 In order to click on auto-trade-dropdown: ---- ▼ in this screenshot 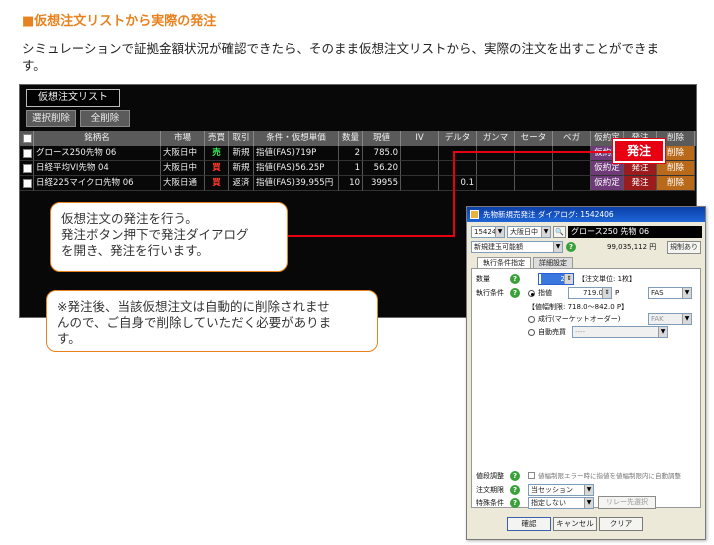, I will do `click(620, 332)`.